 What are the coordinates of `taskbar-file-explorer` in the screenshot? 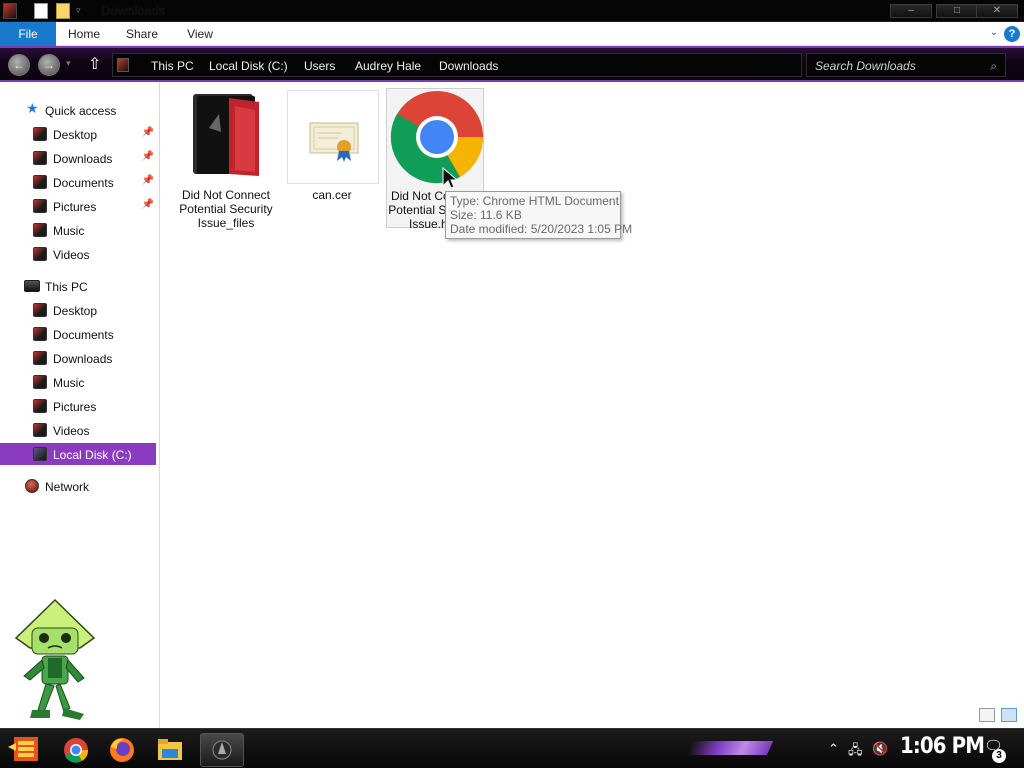 It's located at (170, 750).